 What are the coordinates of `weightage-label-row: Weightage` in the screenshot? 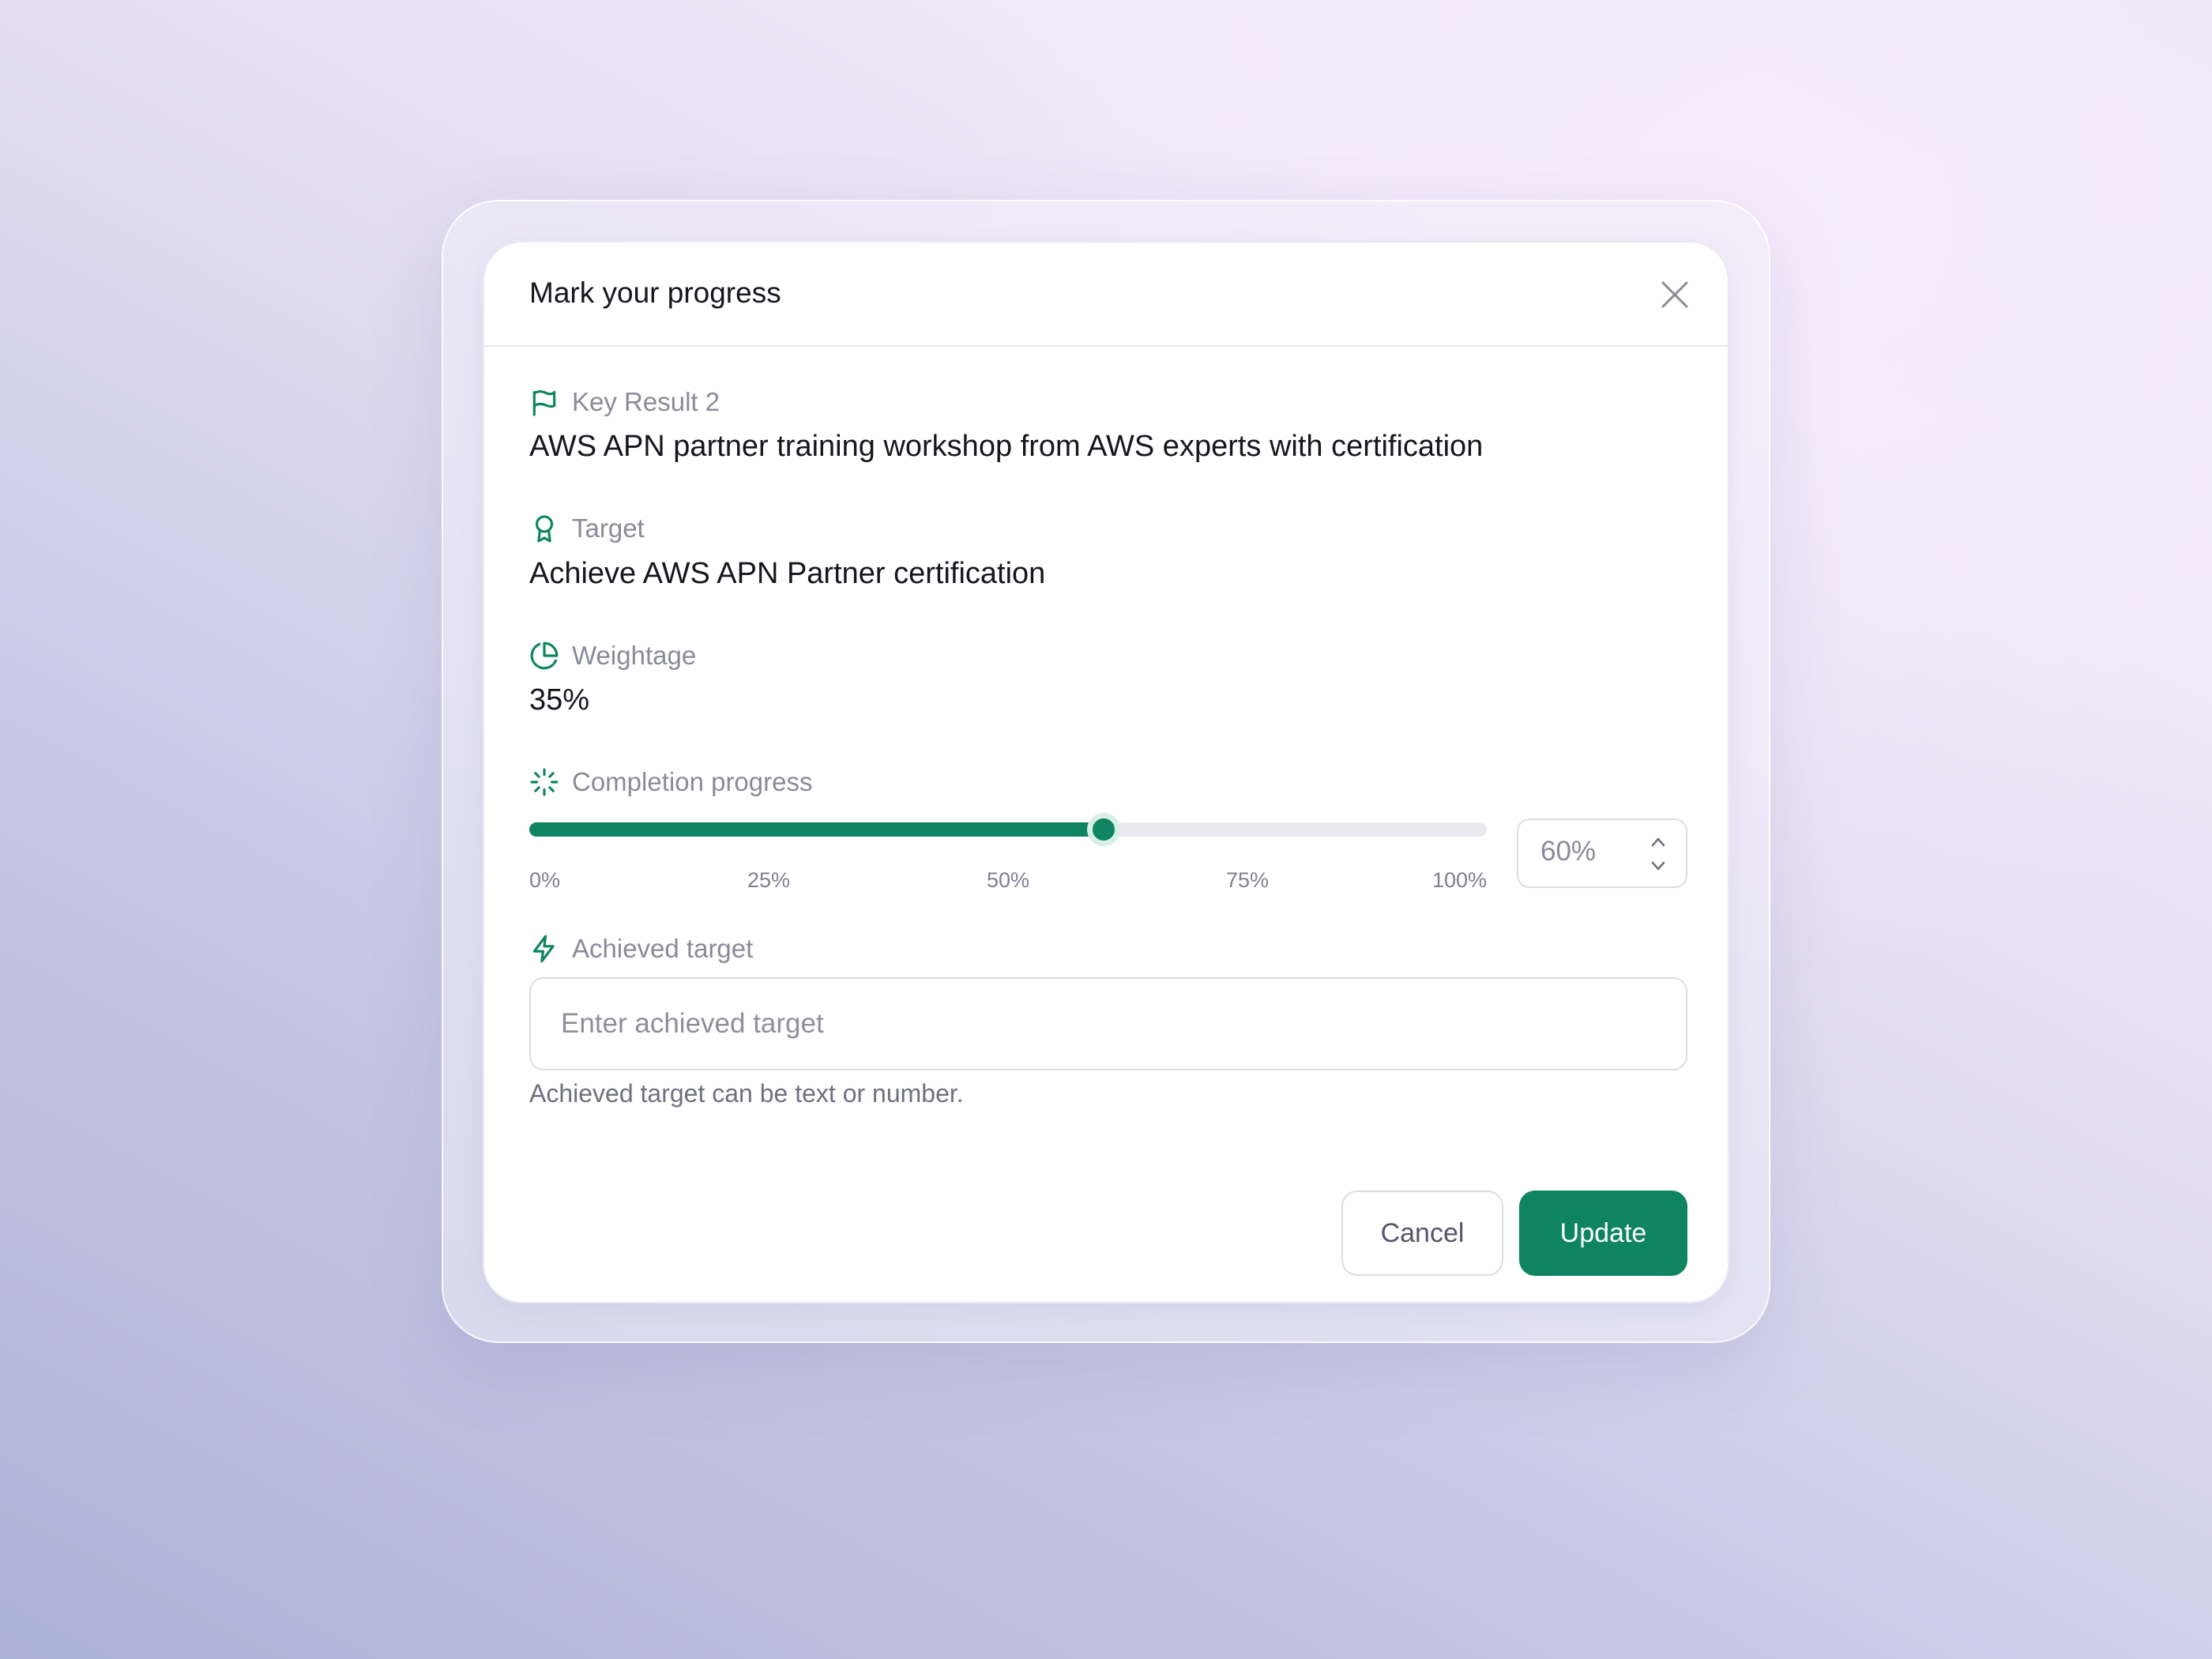 It's located at (613, 655).